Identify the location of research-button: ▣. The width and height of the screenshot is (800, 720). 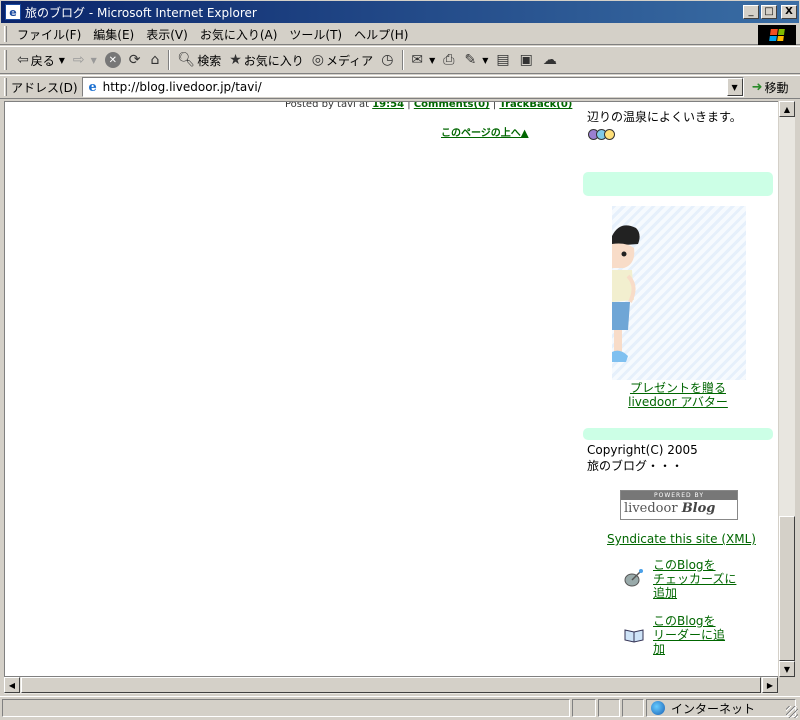
(527, 60).